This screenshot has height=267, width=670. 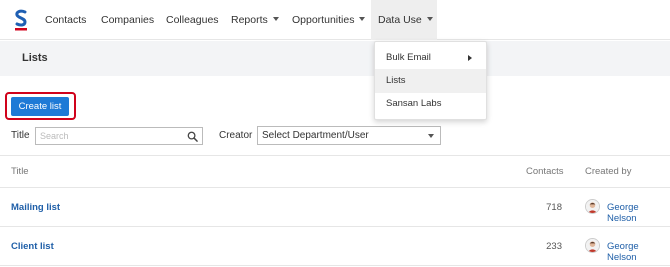 What do you see at coordinates (608, 171) in the screenshot?
I see `column-header-created-by: Created by` at bounding box center [608, 171].